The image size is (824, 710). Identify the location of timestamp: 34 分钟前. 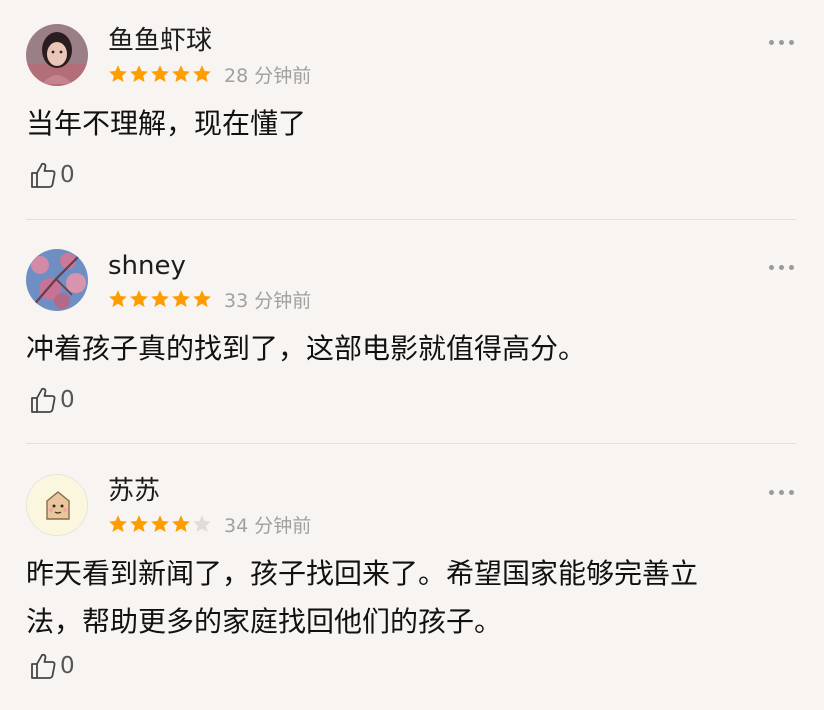
(268, 525).